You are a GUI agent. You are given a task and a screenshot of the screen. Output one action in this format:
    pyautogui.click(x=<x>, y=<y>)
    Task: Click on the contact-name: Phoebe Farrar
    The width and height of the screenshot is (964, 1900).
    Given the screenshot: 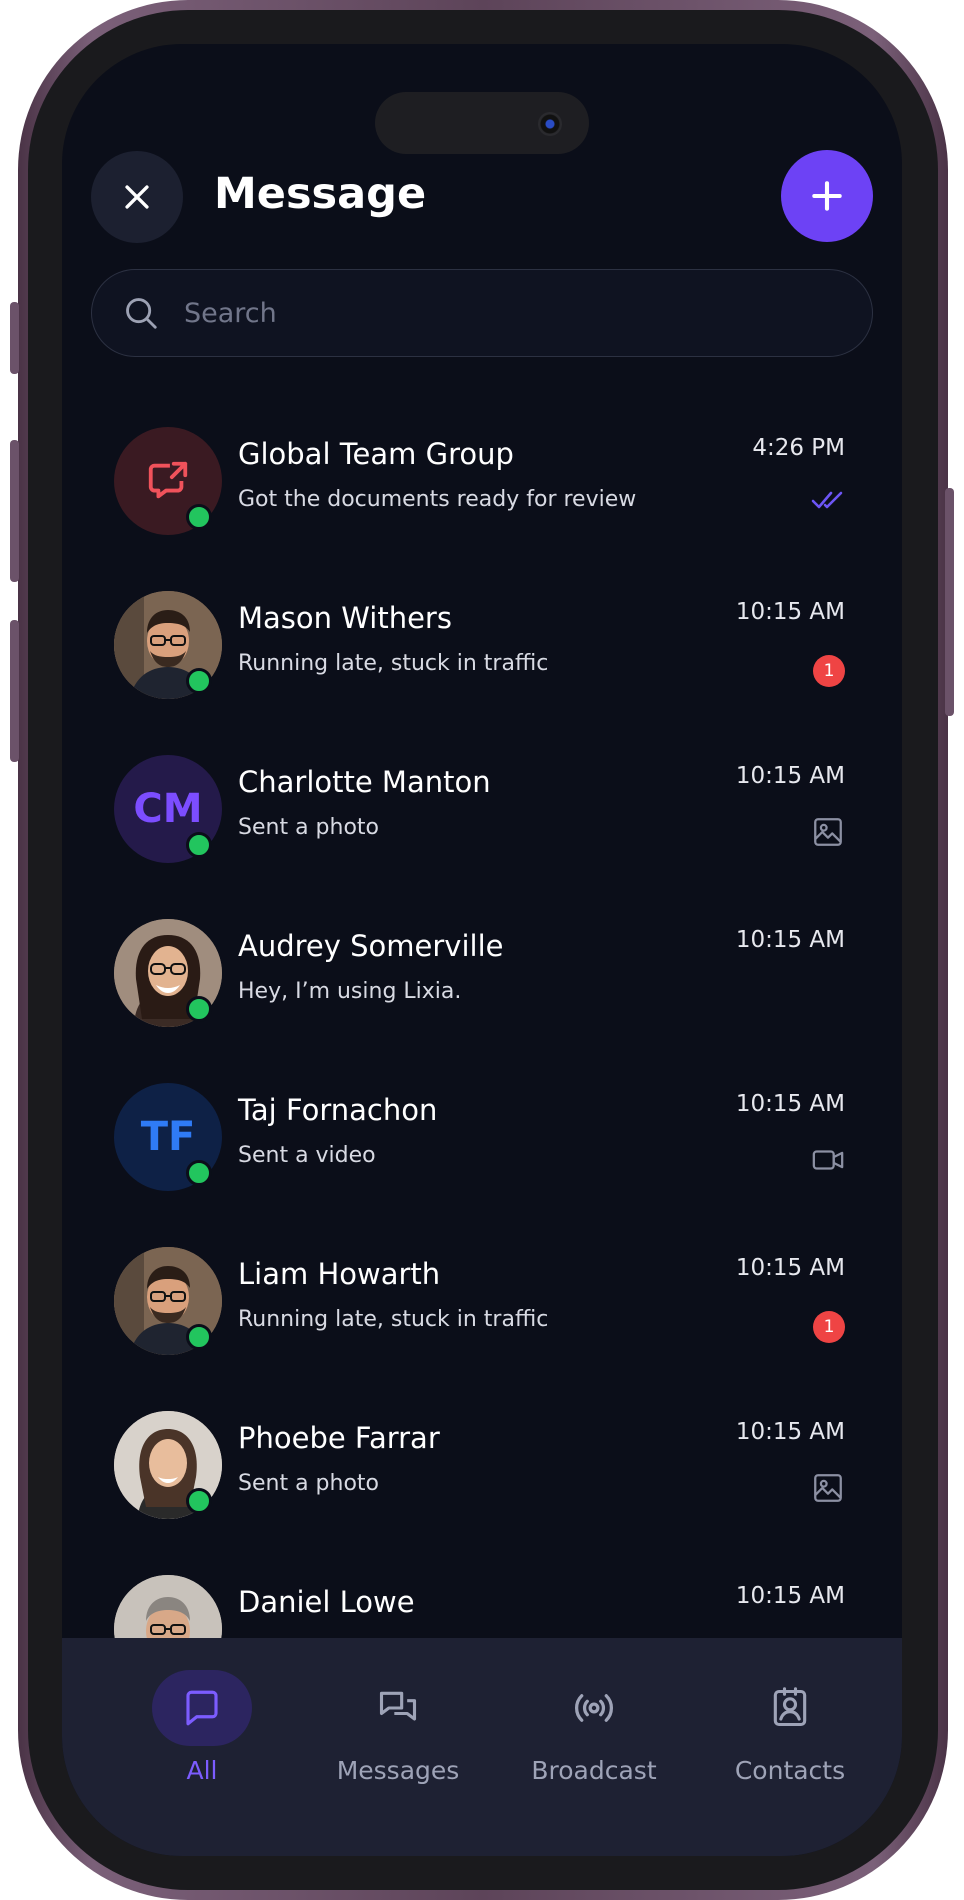 What is the action you would take?
    pyautogui.click(x=339, y=1438)
    